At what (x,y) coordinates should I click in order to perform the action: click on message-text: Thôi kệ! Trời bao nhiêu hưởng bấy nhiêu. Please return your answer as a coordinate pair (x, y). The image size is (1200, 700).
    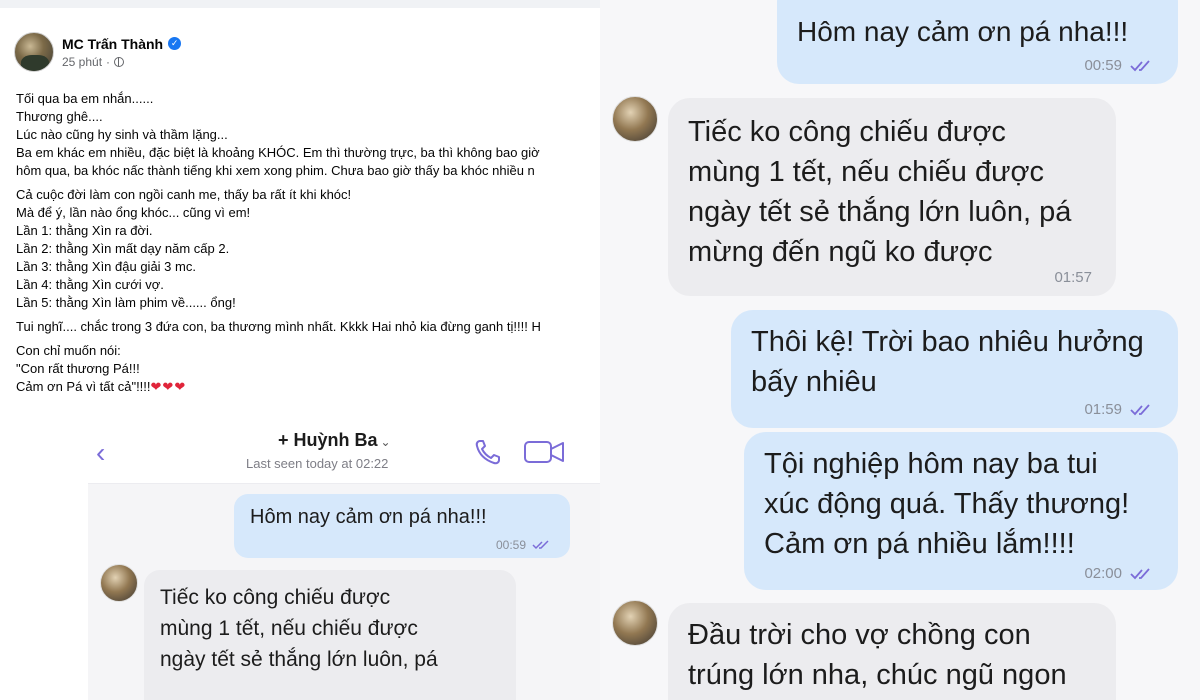
    Looking at the image, I should click on (947, 362).